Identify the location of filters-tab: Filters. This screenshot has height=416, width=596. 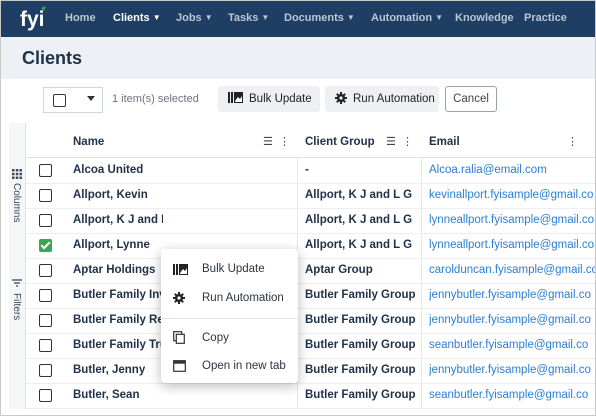
(16, 306).